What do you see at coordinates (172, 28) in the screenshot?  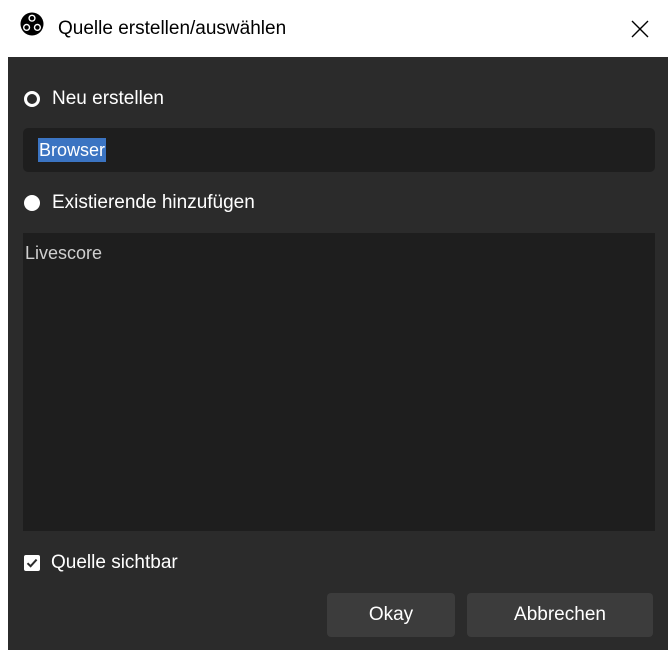 I see `window-title: Quelle erstellen/auswählen` at bounding box center [172, 28].